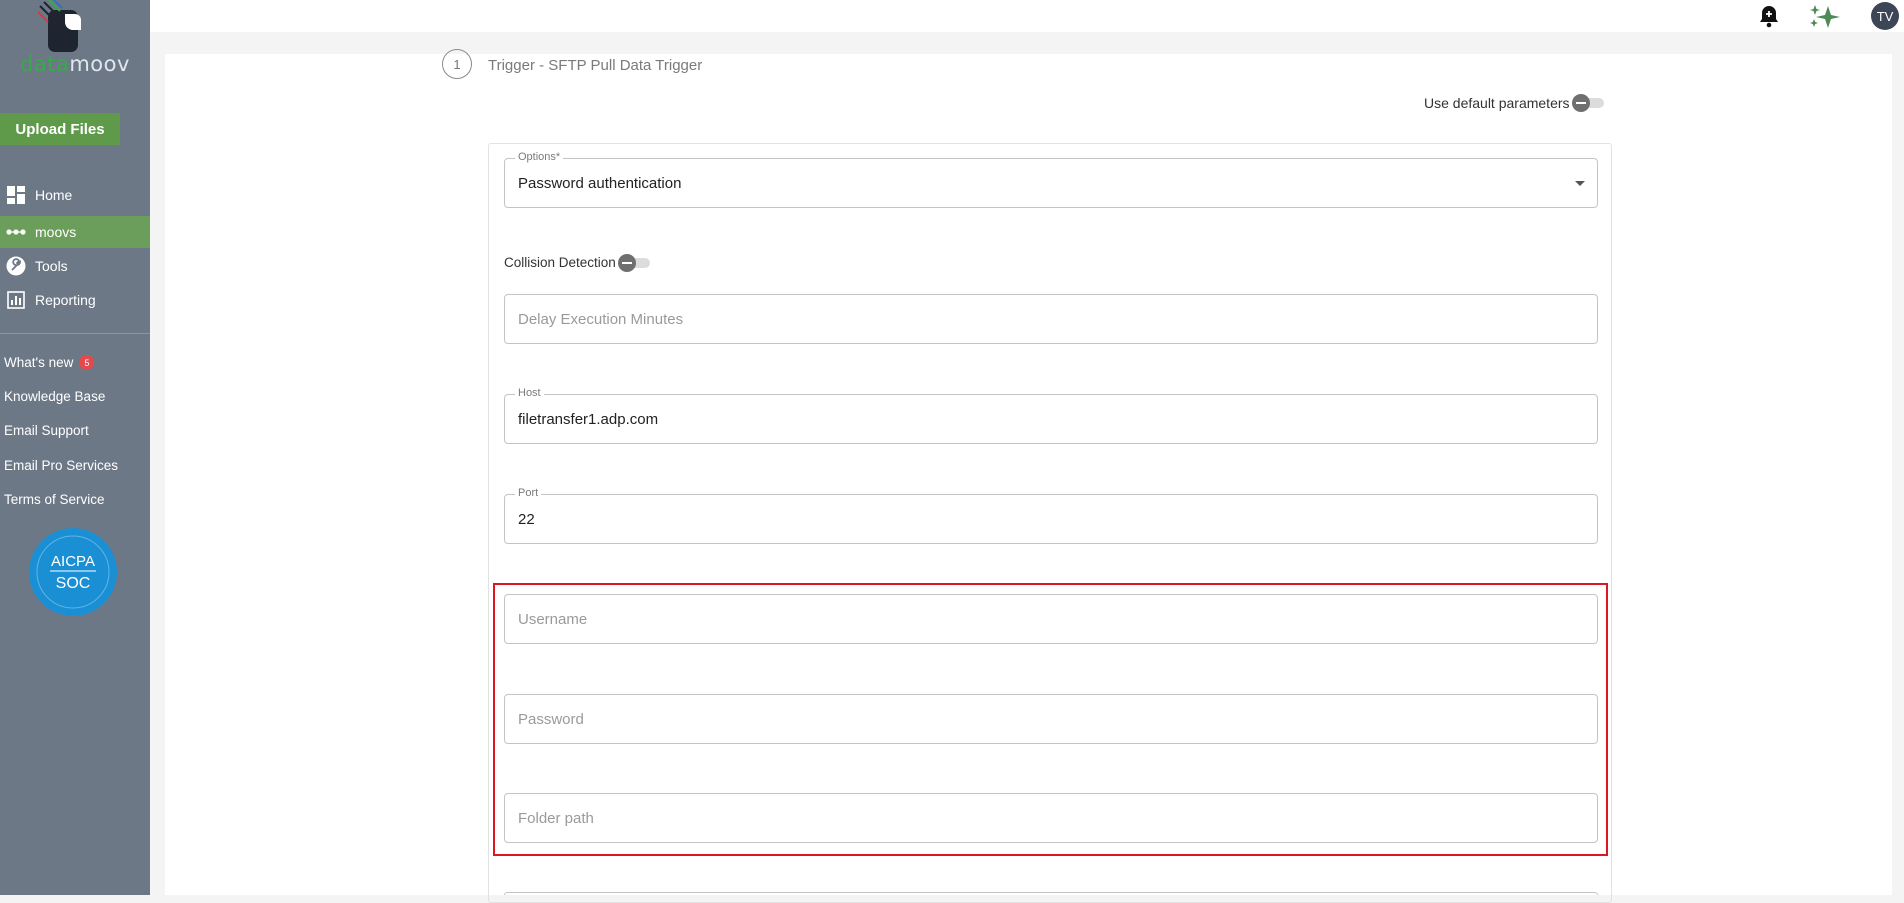 The width and height of the screenshot is (1904, 903). What do you see at coordinates (87, 362) in the screenshot?
I see `notification-badge: 5` at bounding box center [87, 362].